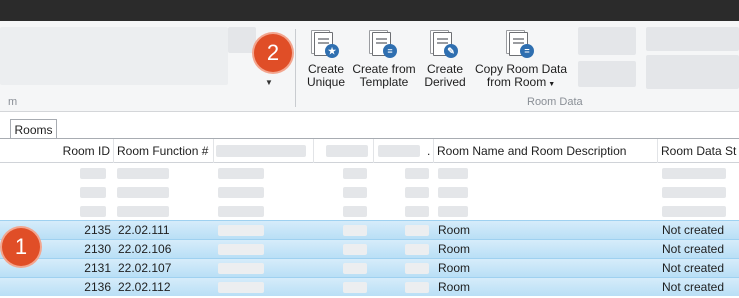 This screenshot has width=739, height=298. I want to click on column-header-ellipsis: ., so click(429, 151).